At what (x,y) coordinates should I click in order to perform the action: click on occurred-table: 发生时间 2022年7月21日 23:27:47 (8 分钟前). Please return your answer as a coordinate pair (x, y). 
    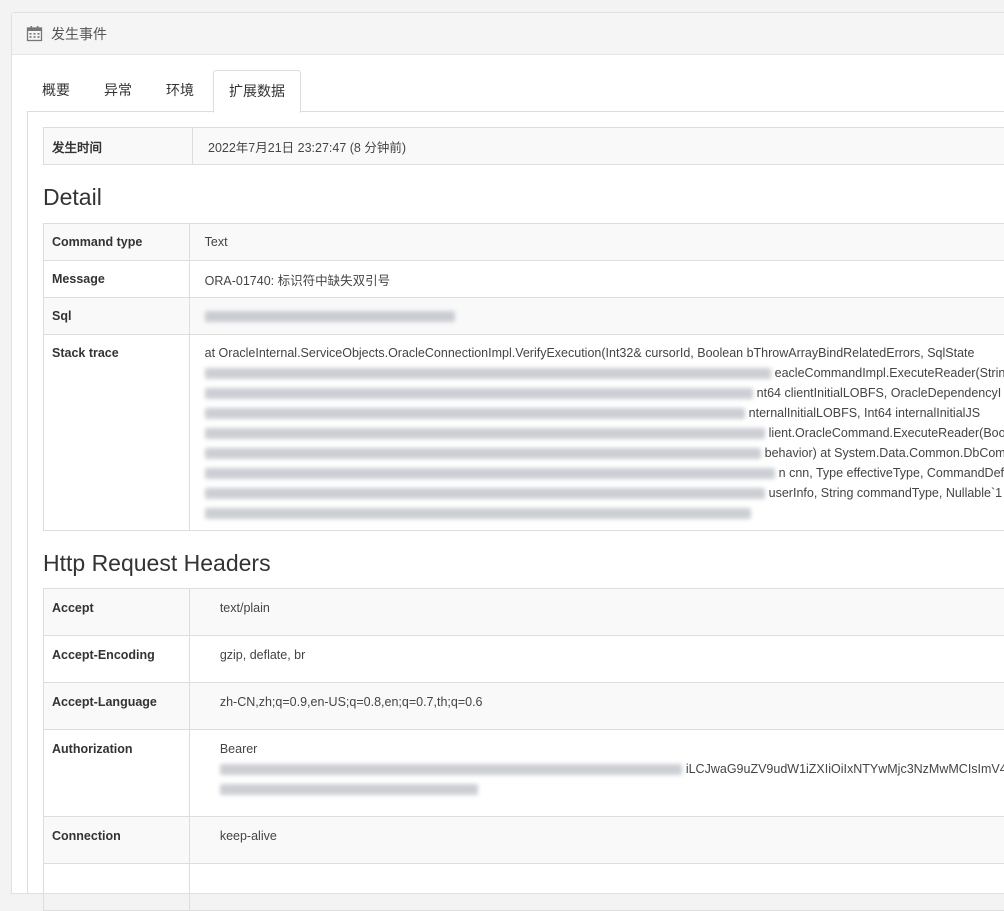
    Looking at the image, I should click on (523, 146).